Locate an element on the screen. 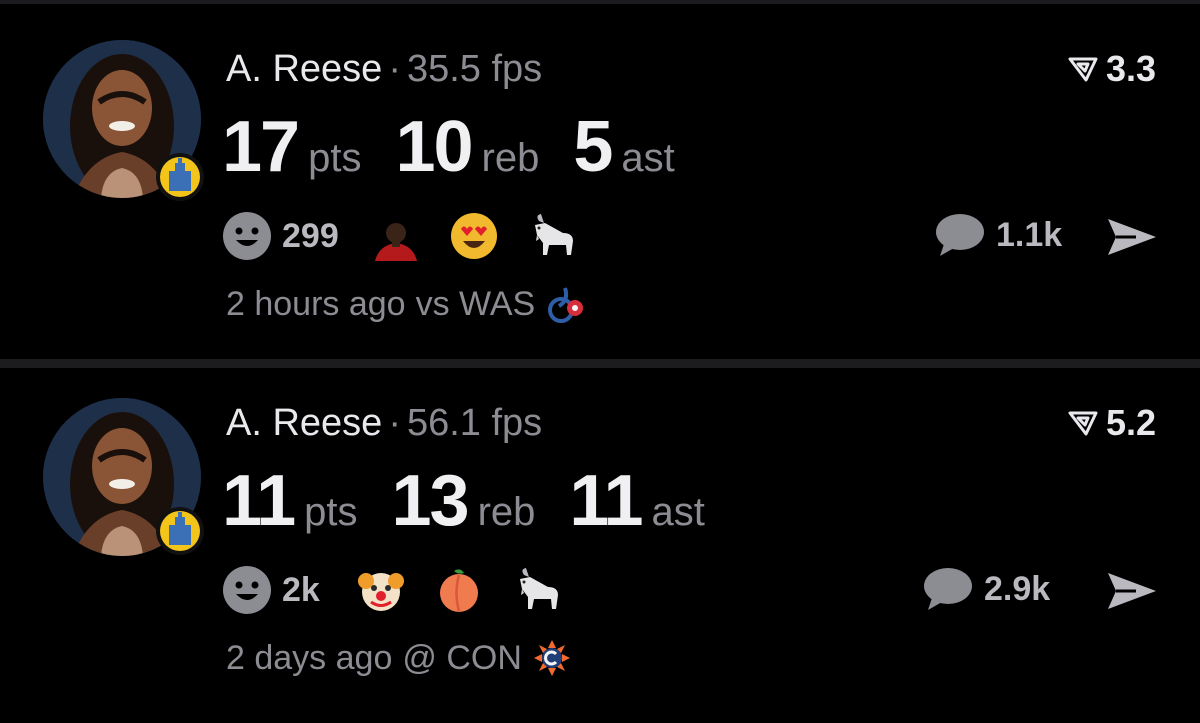 The image size is (1200, 723). person-photo-reaction-icon is located at coordinates (396, 236).